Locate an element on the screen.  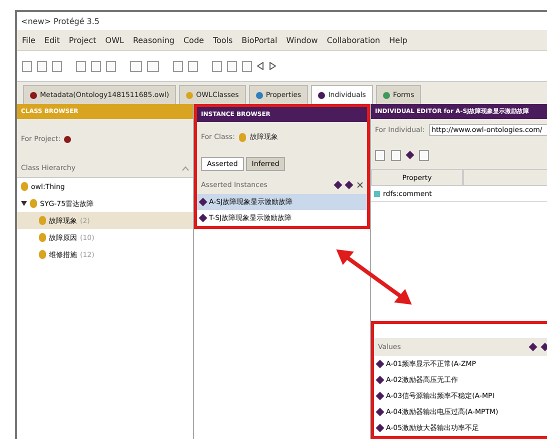
menu-item: Collaboration is located at coordinates (353, 40).